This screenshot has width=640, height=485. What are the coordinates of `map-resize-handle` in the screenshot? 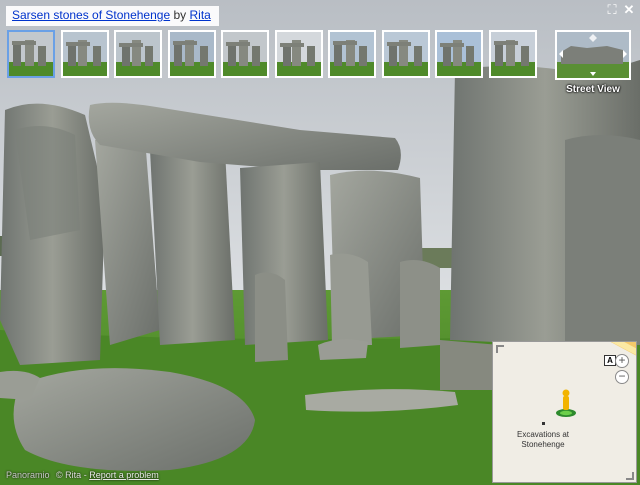 It's located at (630, 476).